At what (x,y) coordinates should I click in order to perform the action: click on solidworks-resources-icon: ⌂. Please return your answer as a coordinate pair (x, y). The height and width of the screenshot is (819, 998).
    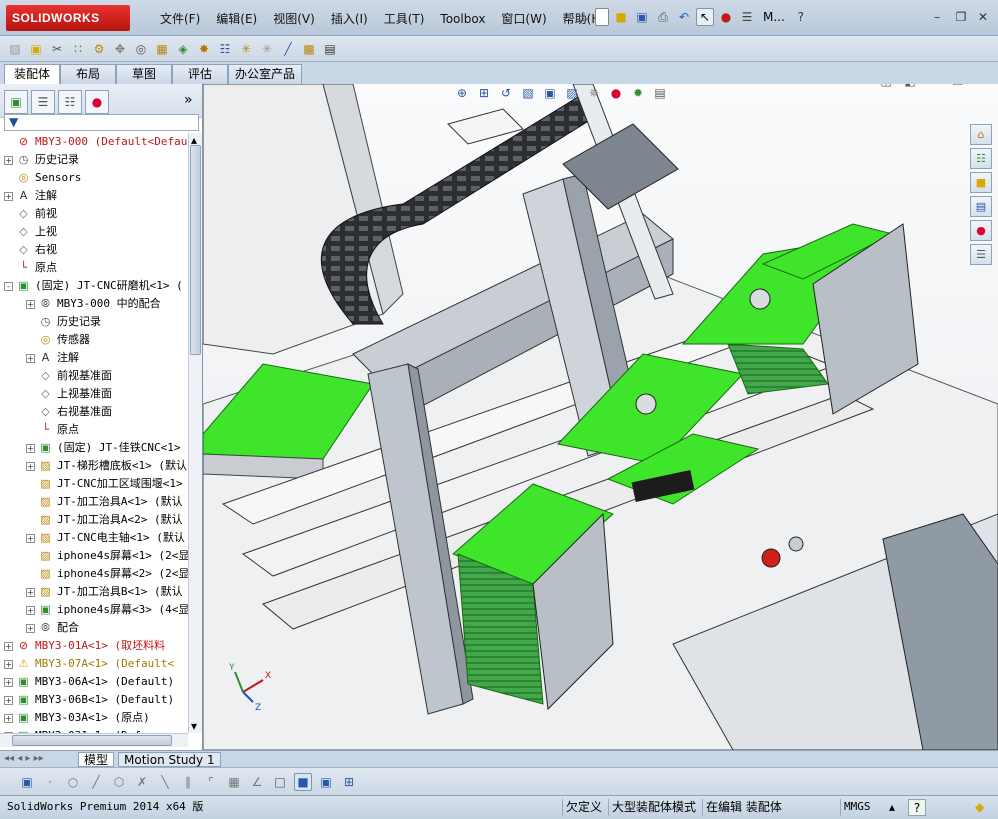
    Looking at the image, I should click on (981, 134).